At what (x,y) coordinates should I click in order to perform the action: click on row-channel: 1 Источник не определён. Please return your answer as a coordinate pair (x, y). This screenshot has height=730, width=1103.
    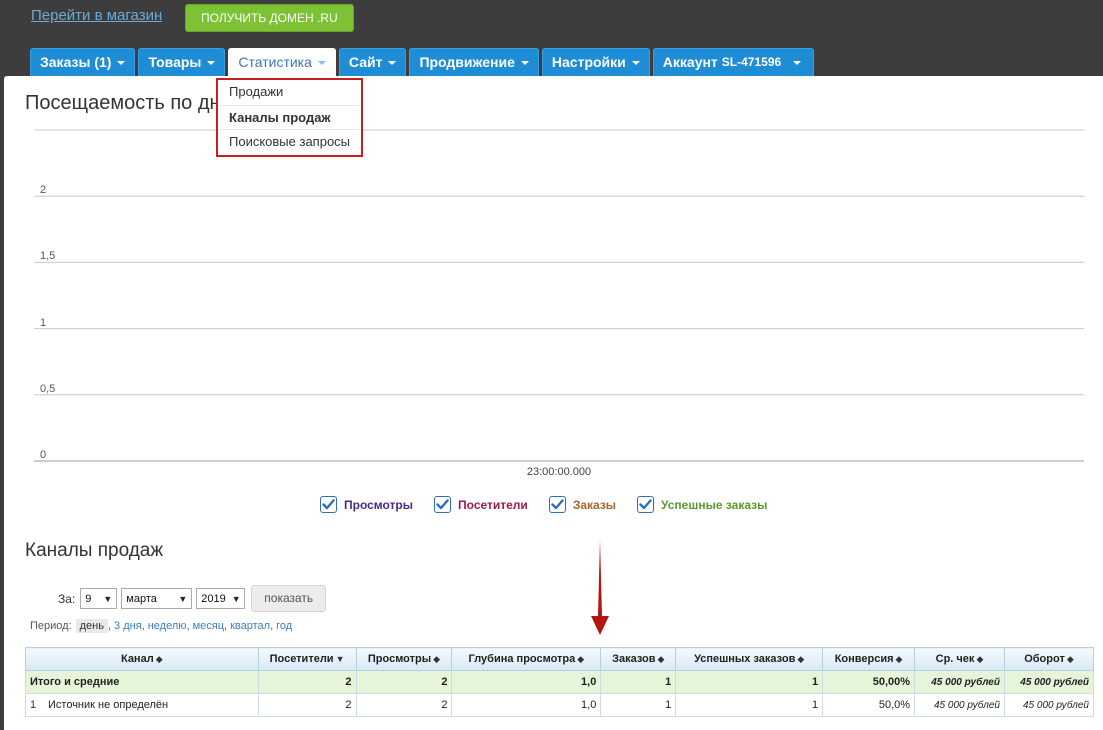
    Looking at the image, I should click on (142, 705).